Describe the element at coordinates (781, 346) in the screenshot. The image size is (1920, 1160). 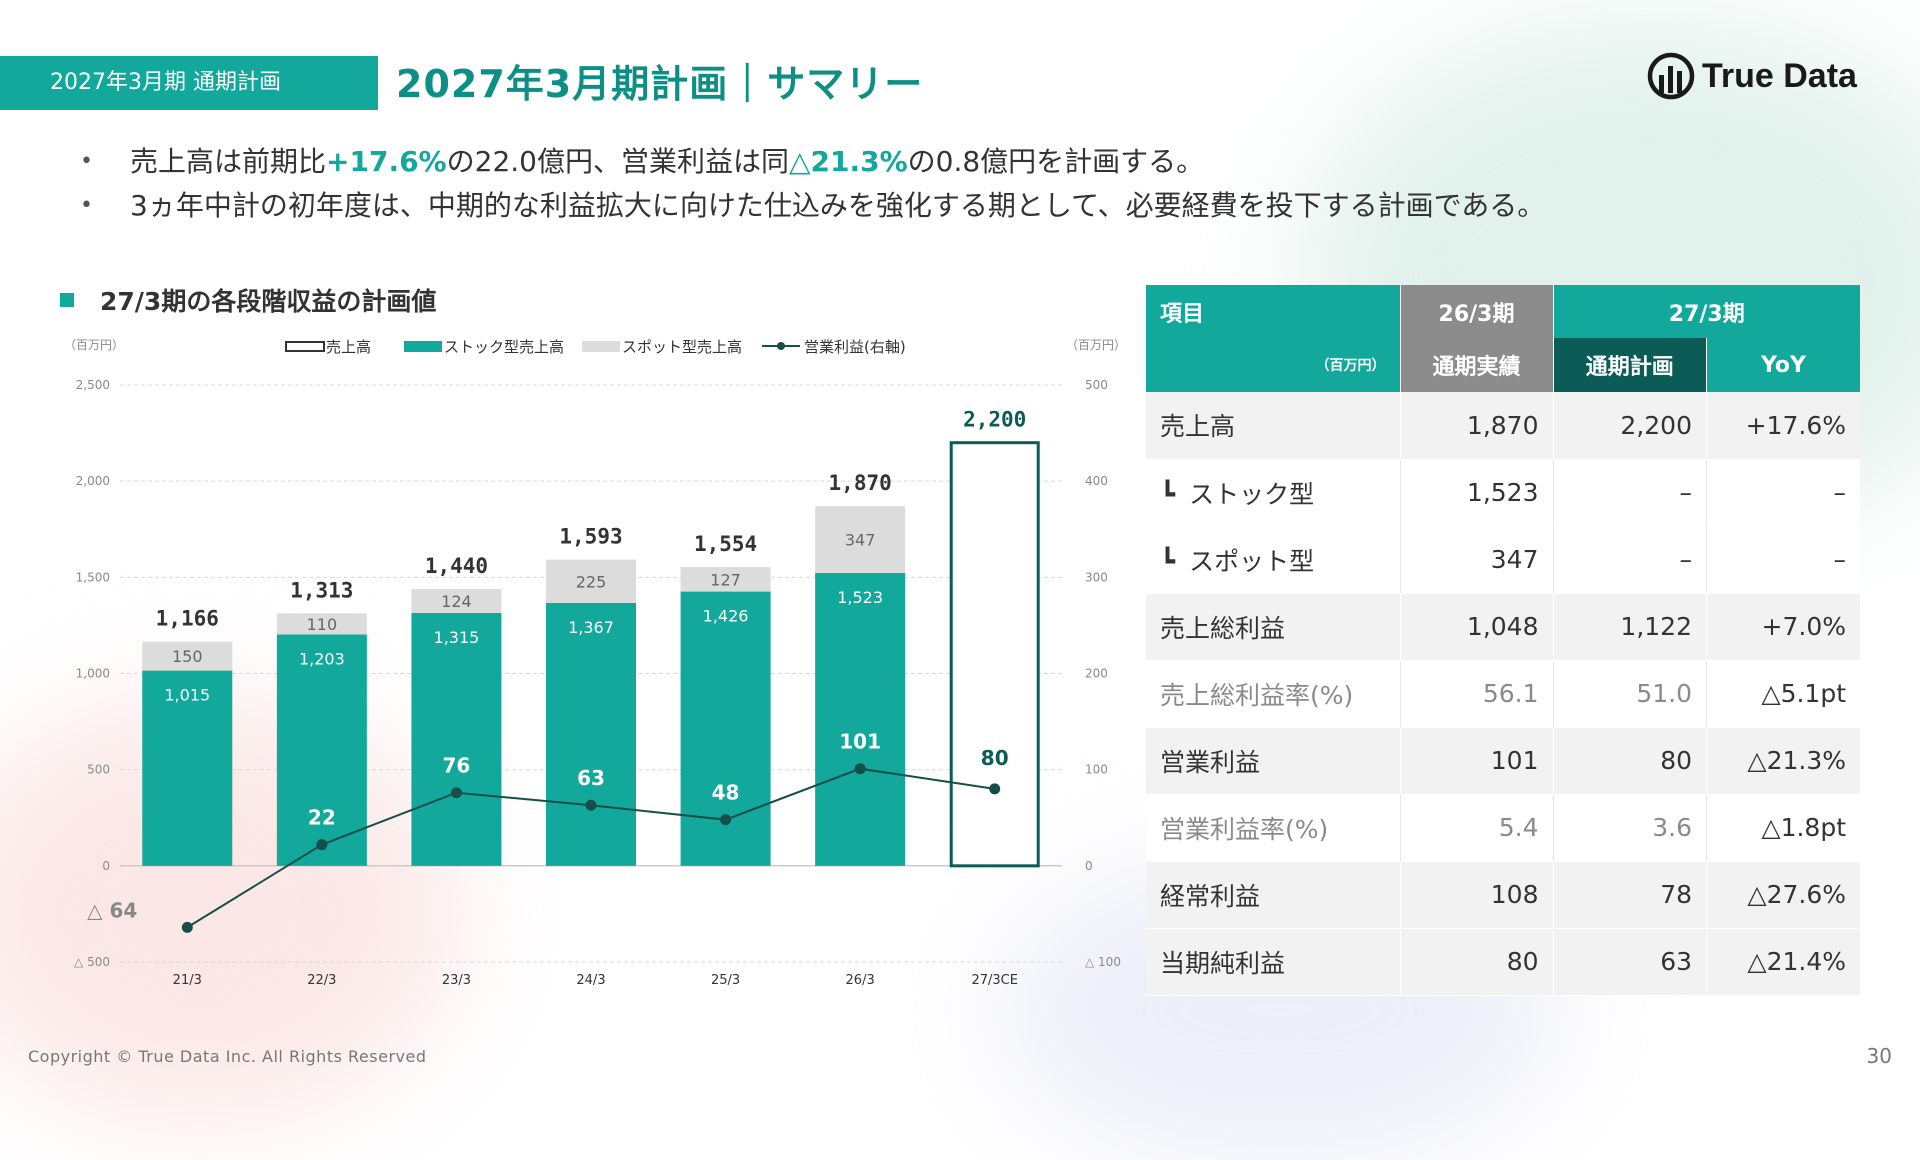
I see `legend-swatch-marker` at that location.